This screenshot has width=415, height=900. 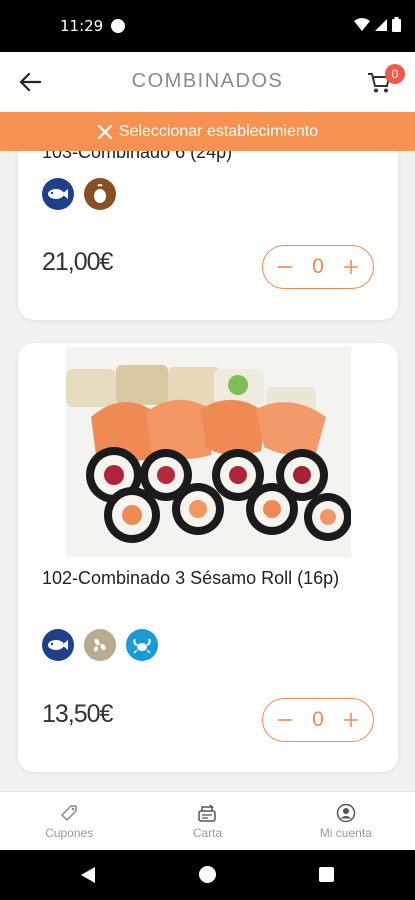 I want to click on battery-icon, so click(x=396, y=24).